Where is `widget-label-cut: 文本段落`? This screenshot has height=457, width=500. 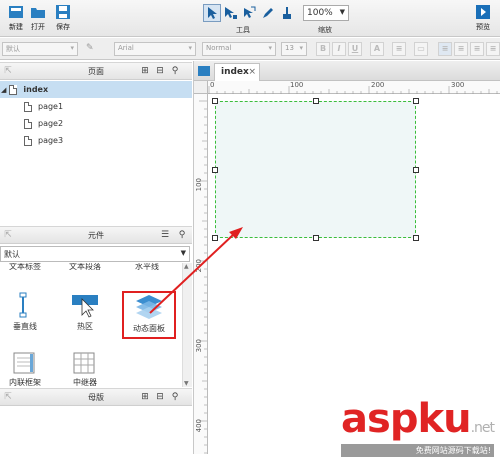
widget-label-cut: 文本段落 is located at coordinates (85, 267).